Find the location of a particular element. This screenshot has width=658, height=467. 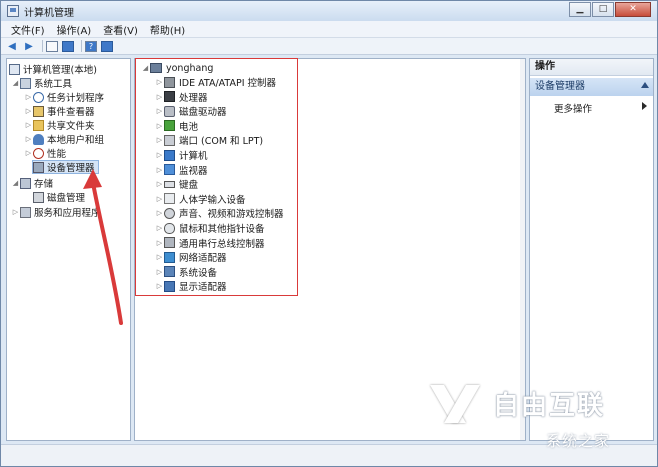

small-watermark-text: 系统之家 is located at coordinates (578, 441).